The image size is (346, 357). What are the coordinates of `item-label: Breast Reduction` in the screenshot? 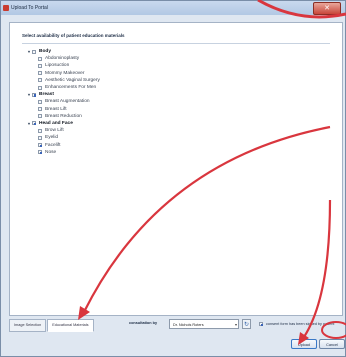 It's located at (63, 116).